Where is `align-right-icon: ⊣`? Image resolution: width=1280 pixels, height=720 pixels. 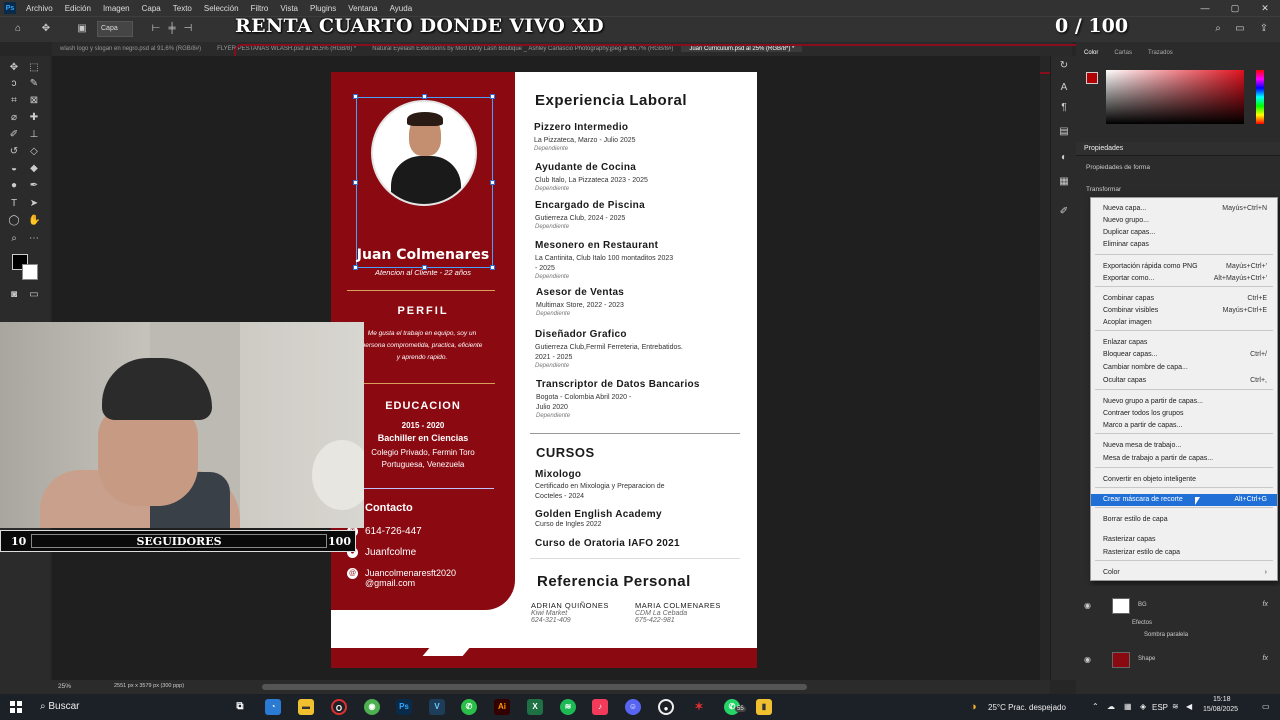
align-right-icon: ⊣ is located at coordinates (188, 29).